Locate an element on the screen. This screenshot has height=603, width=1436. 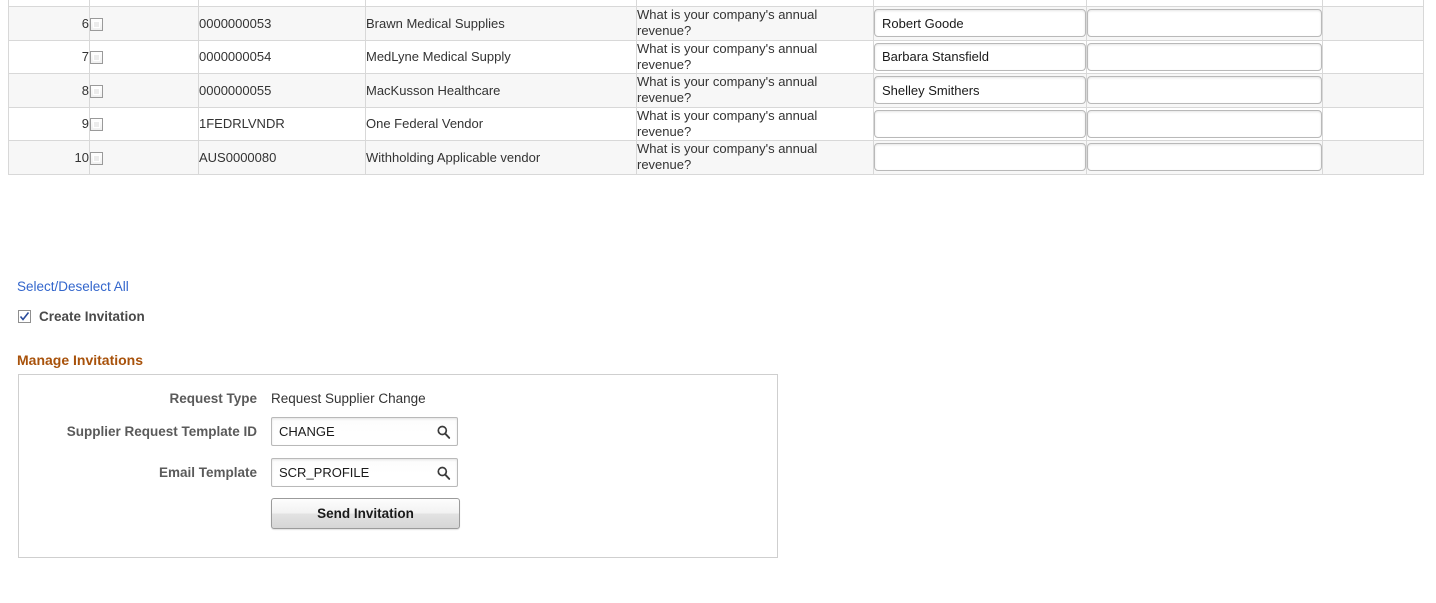
supplier-id: AUS0000080 is located at coordinates (282, 157).